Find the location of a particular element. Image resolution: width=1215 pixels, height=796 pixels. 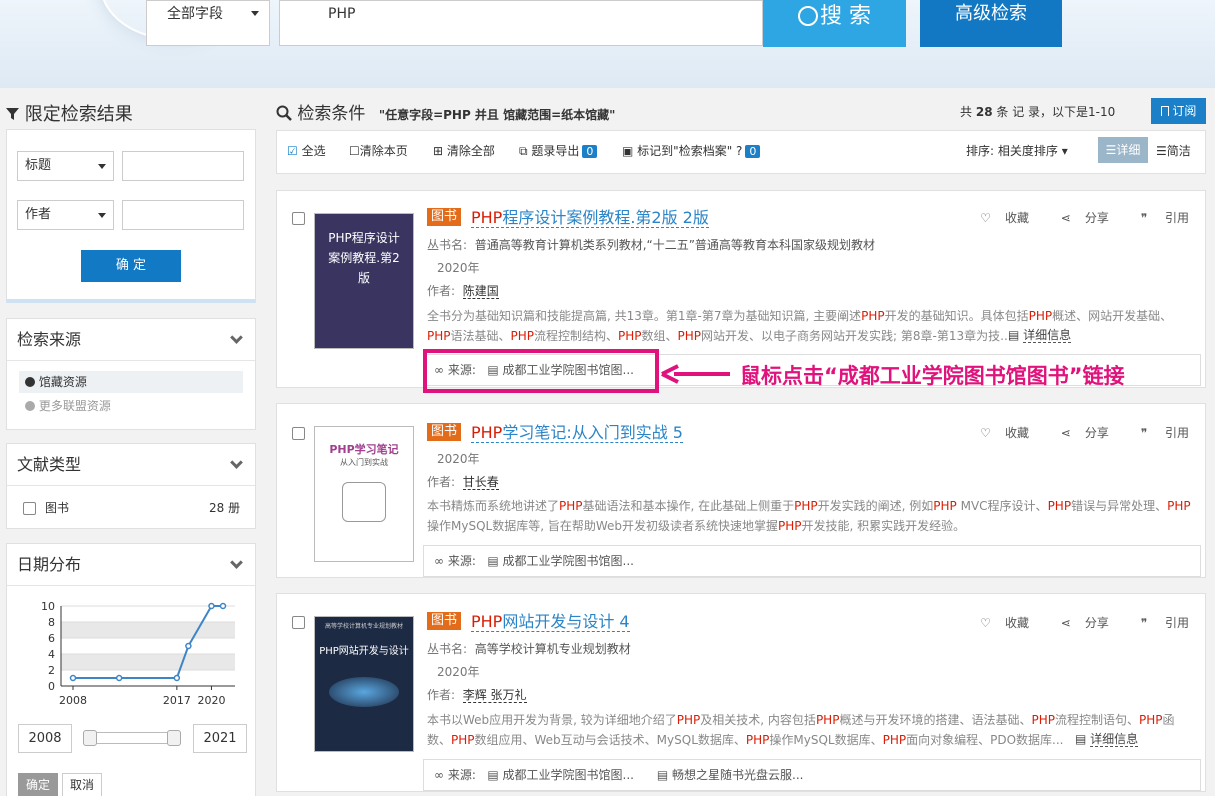

search-button: 搜 索 is located at coordinates (834, 23).